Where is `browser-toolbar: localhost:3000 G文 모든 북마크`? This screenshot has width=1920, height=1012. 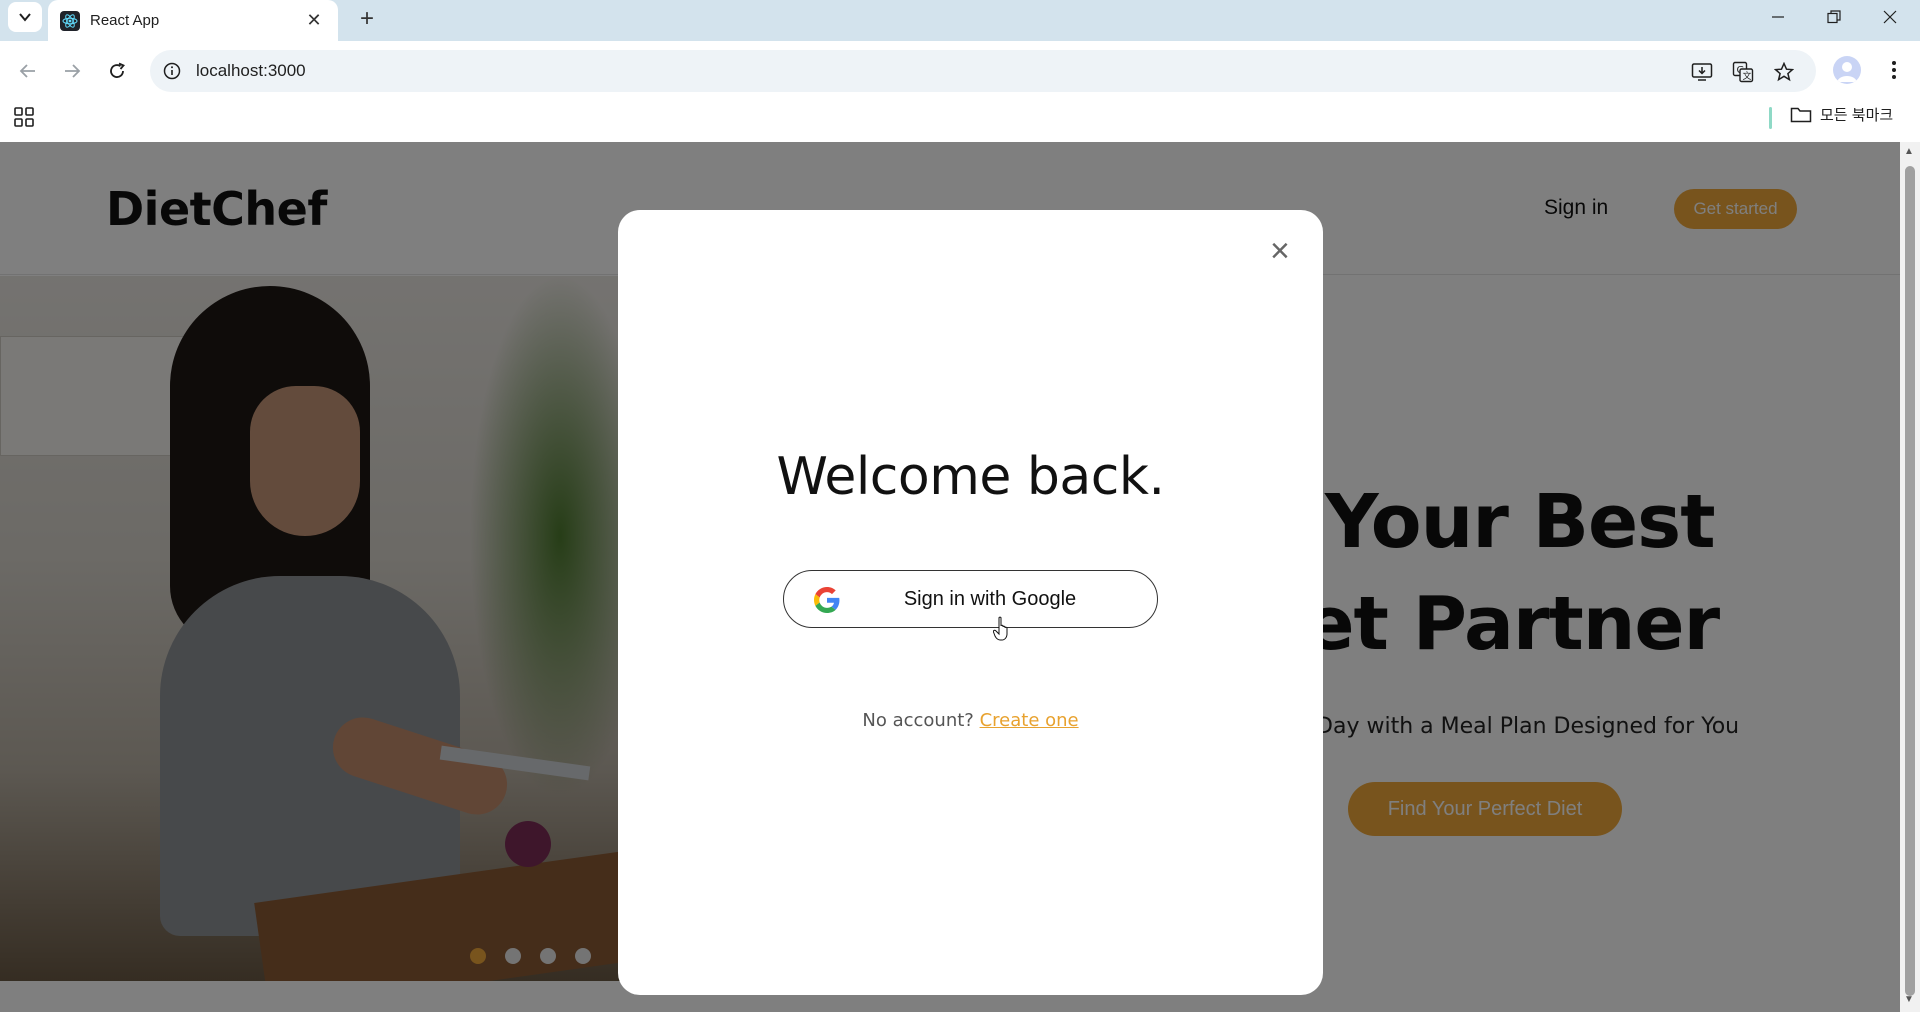
browser-toolbar: localhost:3000 G文 모든 북마크 is located at coordinates (960, 91).